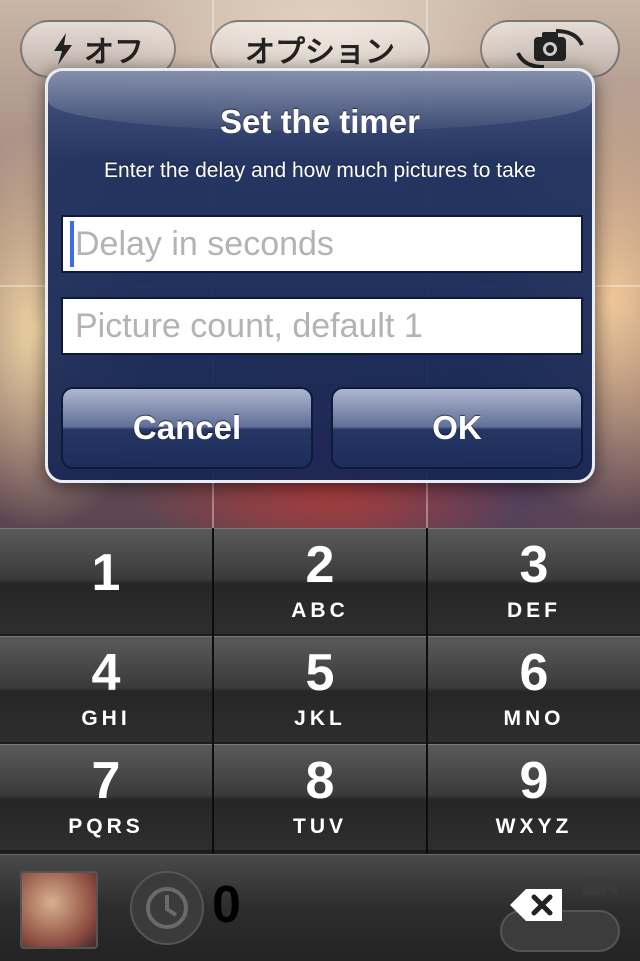 The width and height of the screenshot is (640, 961). I want to click on key-number: 0, so click(226, 905).